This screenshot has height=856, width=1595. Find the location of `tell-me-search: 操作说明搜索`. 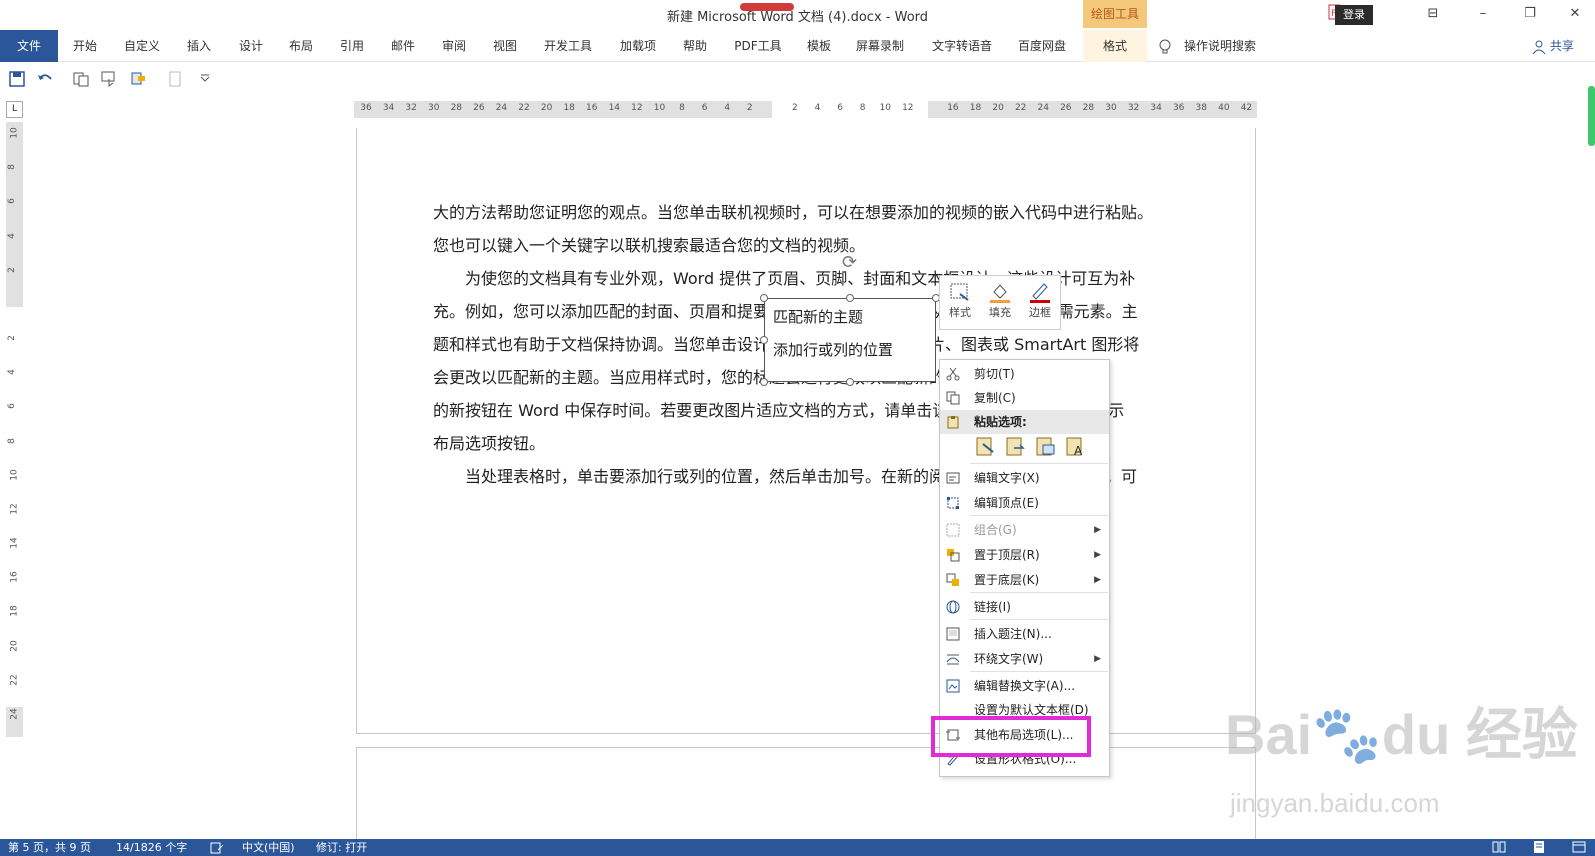

tell-me-search: 操作说明搜索 is located at coordinates (1220, 46).